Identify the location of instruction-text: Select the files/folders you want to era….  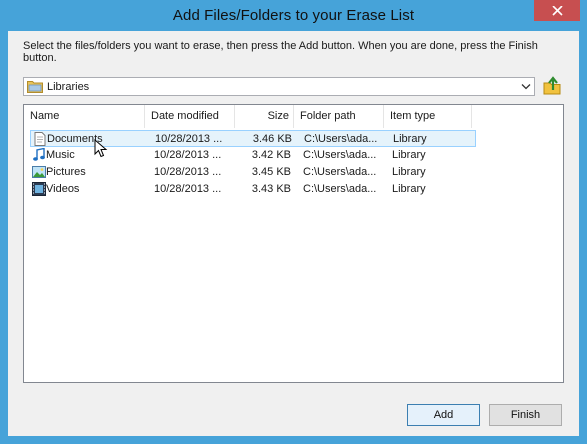
(280, 52).